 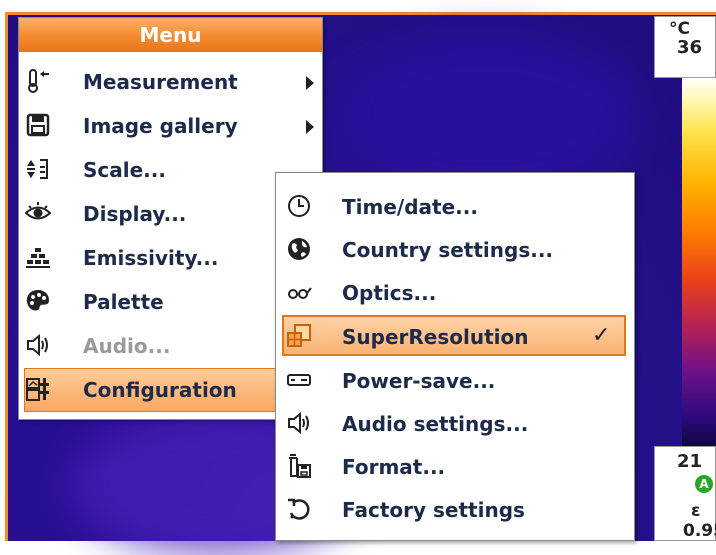 What do you see at coordinates (488, 115) in the screenshot?
I see `thermal-blob` at bounding box center [488, 115].